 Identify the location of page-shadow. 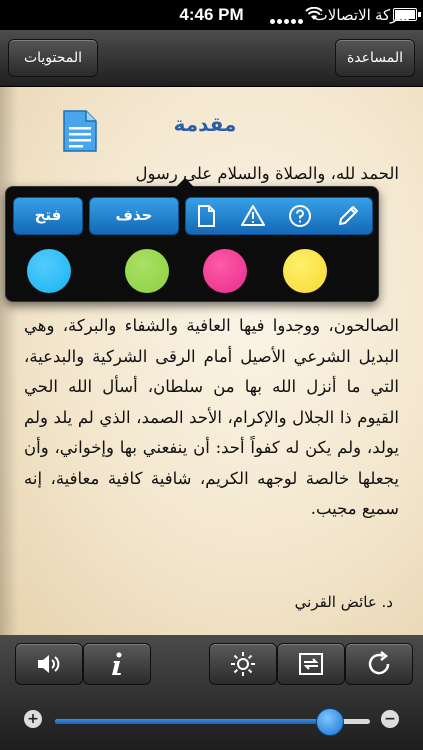
(9, 361).